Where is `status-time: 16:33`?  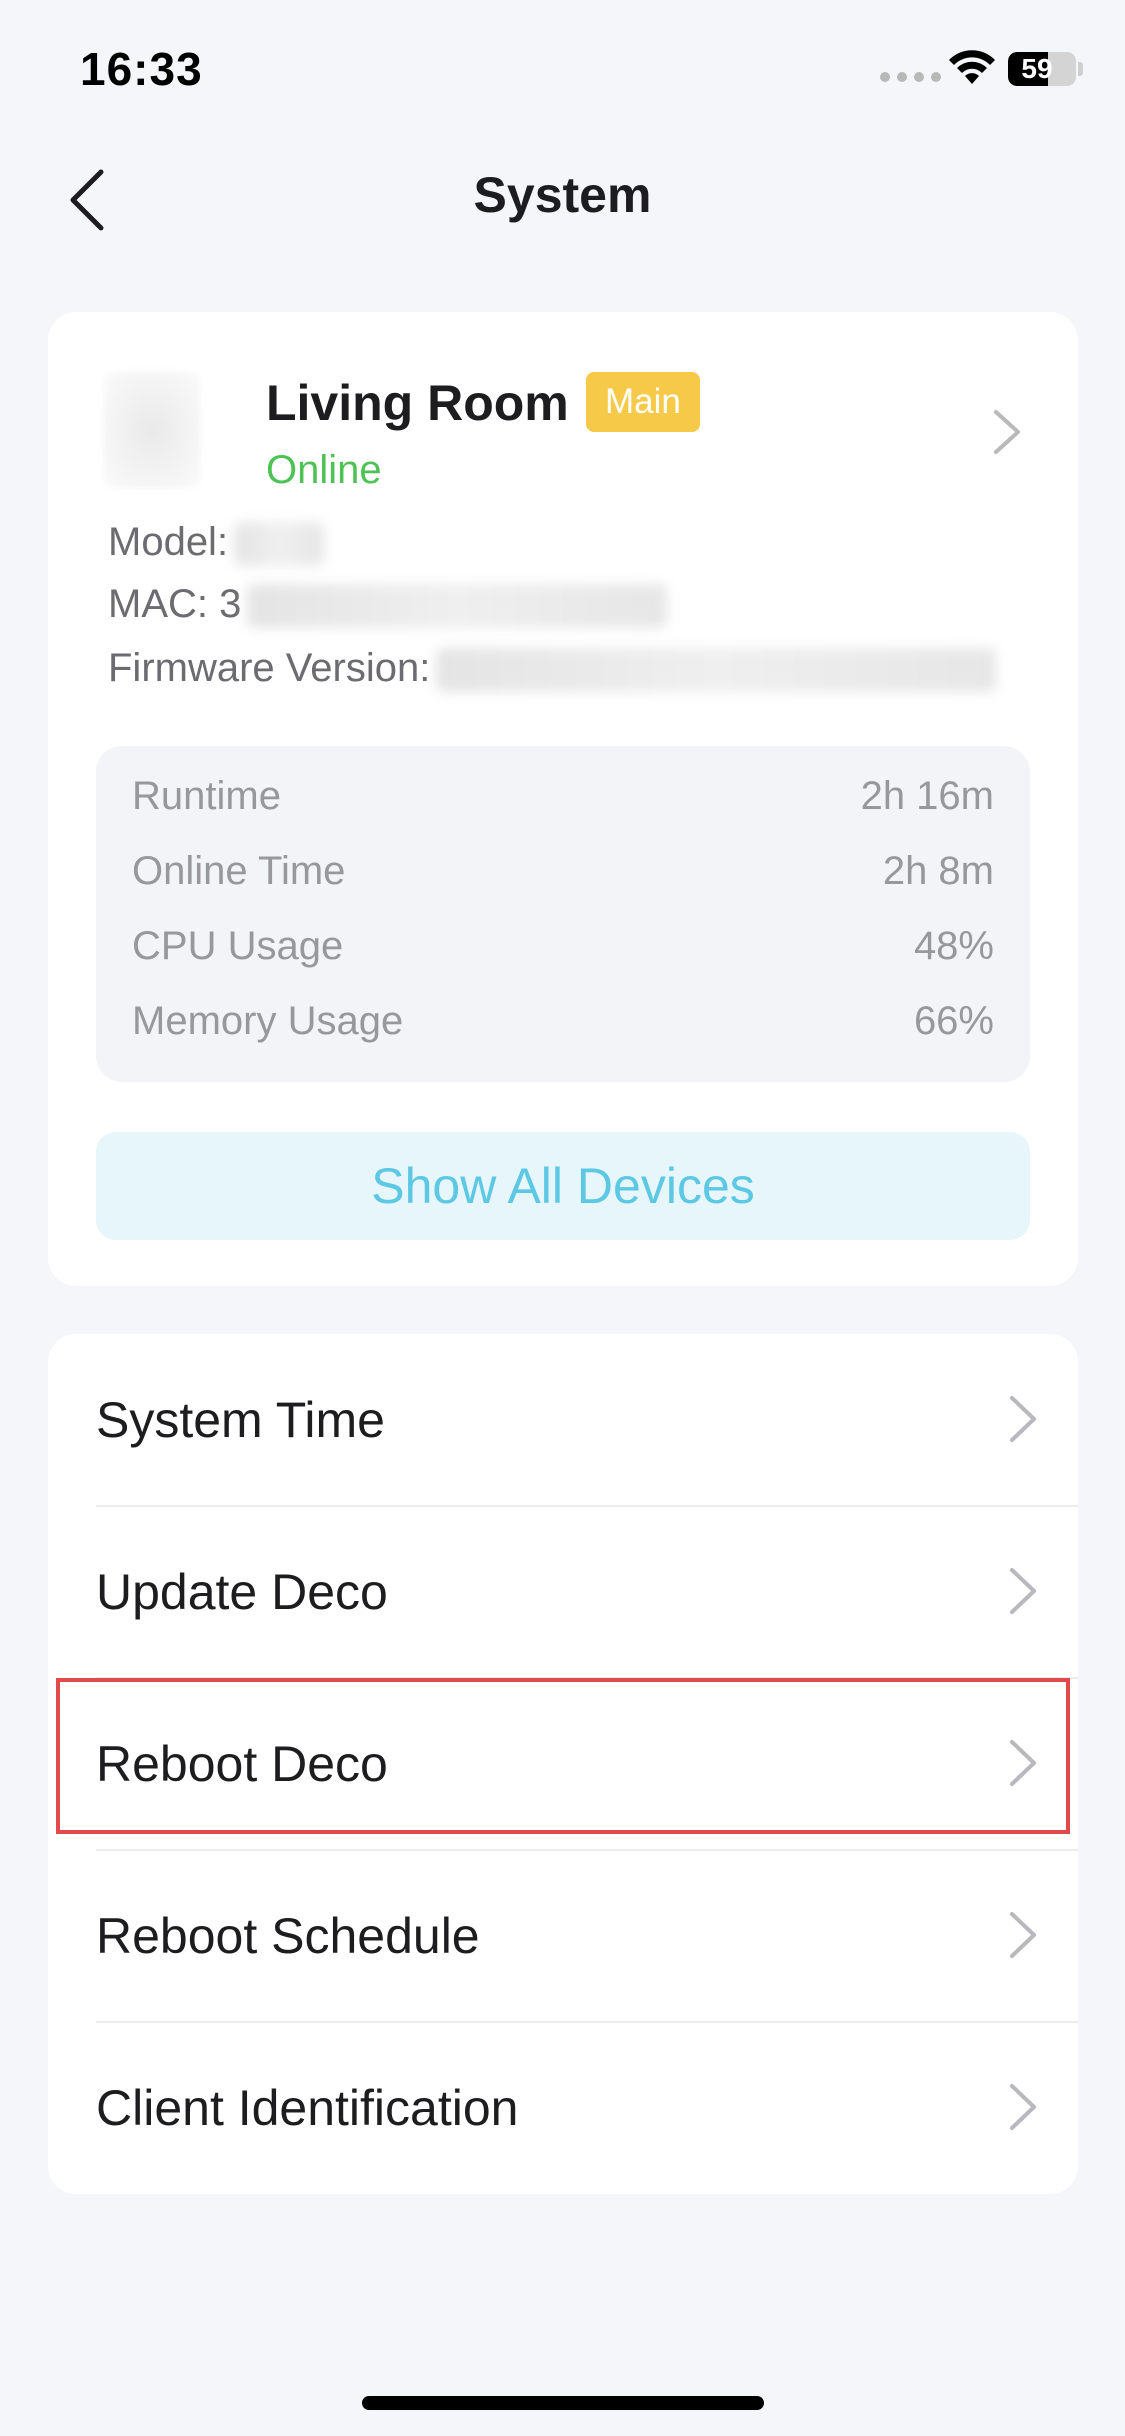 status-time: 16:33 is located at coordinates (141, 69).